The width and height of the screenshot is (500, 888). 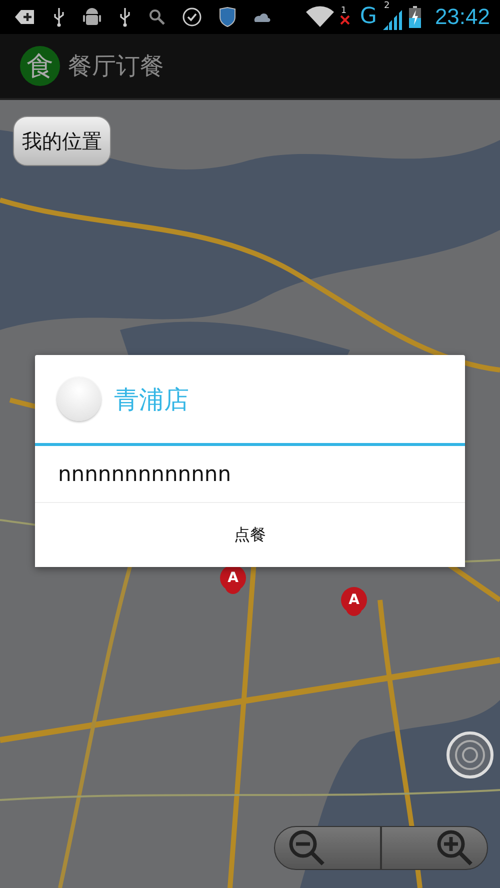 I want to click on my-location-button: 我的位置, so click(x=62, y=141).